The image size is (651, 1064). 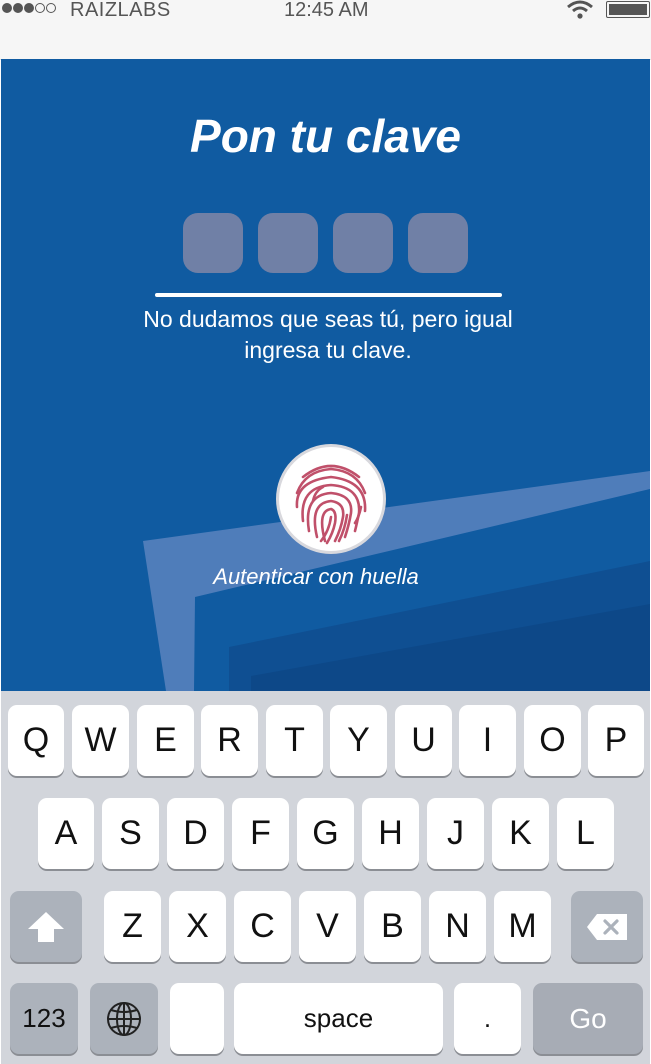 I want to click on key-l: L, so click(x=585, y=833).